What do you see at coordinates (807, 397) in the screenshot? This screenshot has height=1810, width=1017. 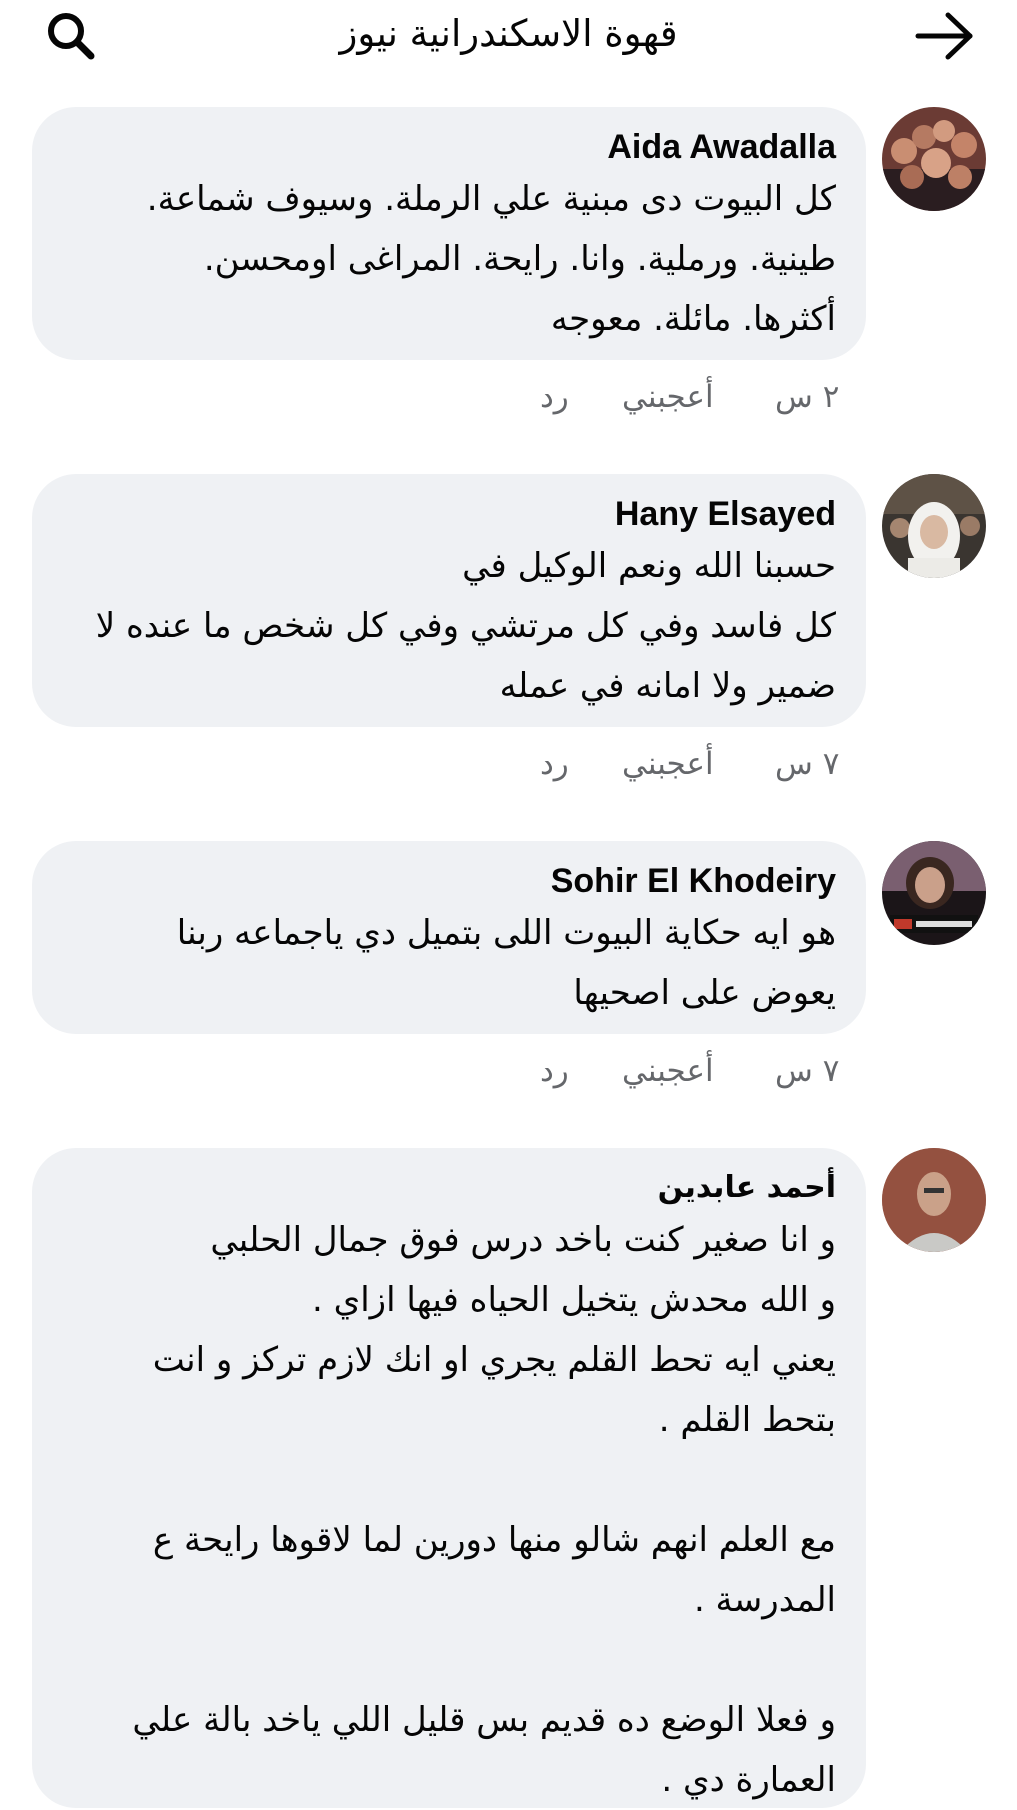 I see `comment-time: ٢ س` at bounding box center [807, 397].